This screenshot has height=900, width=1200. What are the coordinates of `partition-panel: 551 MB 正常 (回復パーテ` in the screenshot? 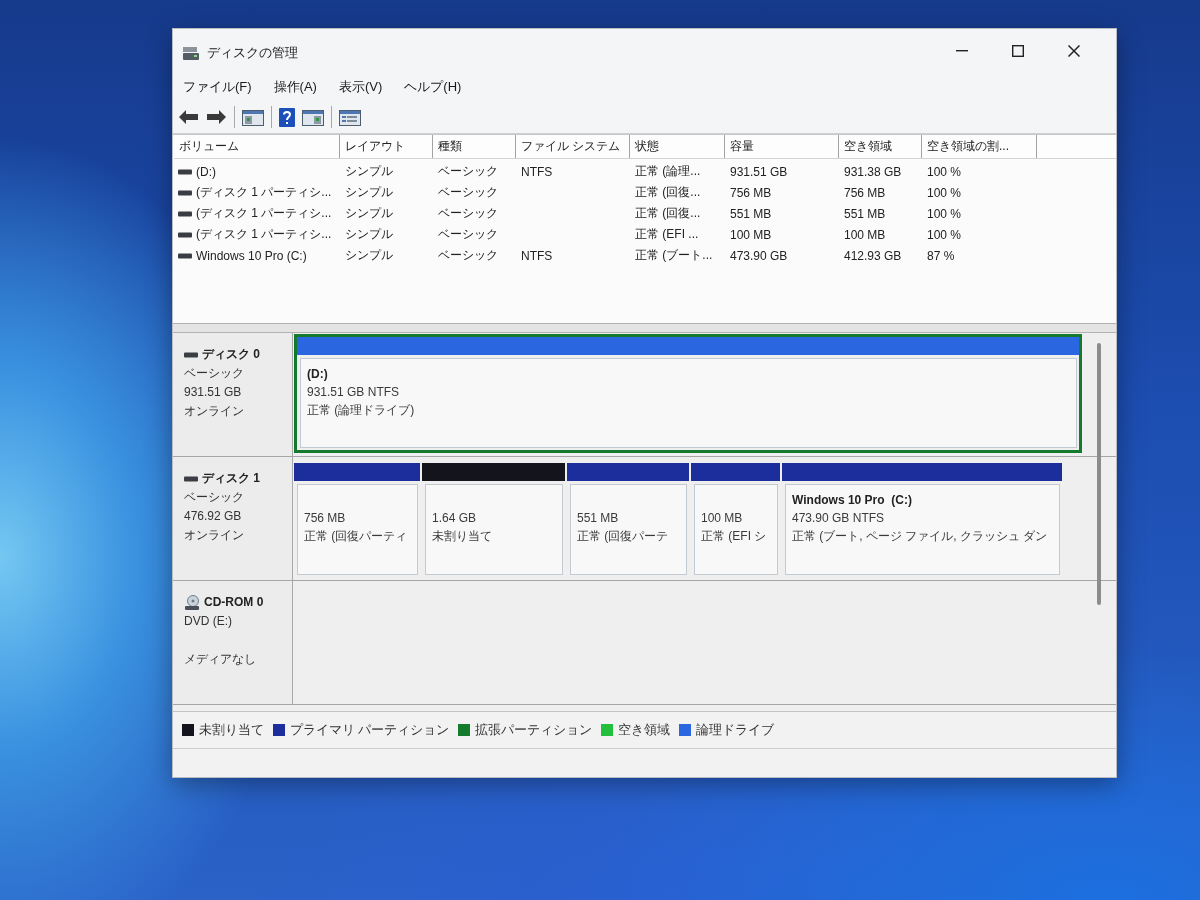 It's located at (628, 529).